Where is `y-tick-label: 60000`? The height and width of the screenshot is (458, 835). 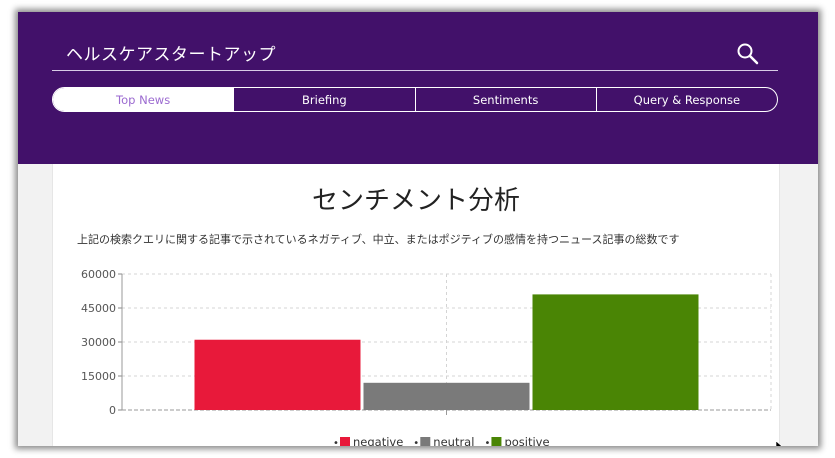
y-tick-label: 60000 is located at coordinates (98, 274).